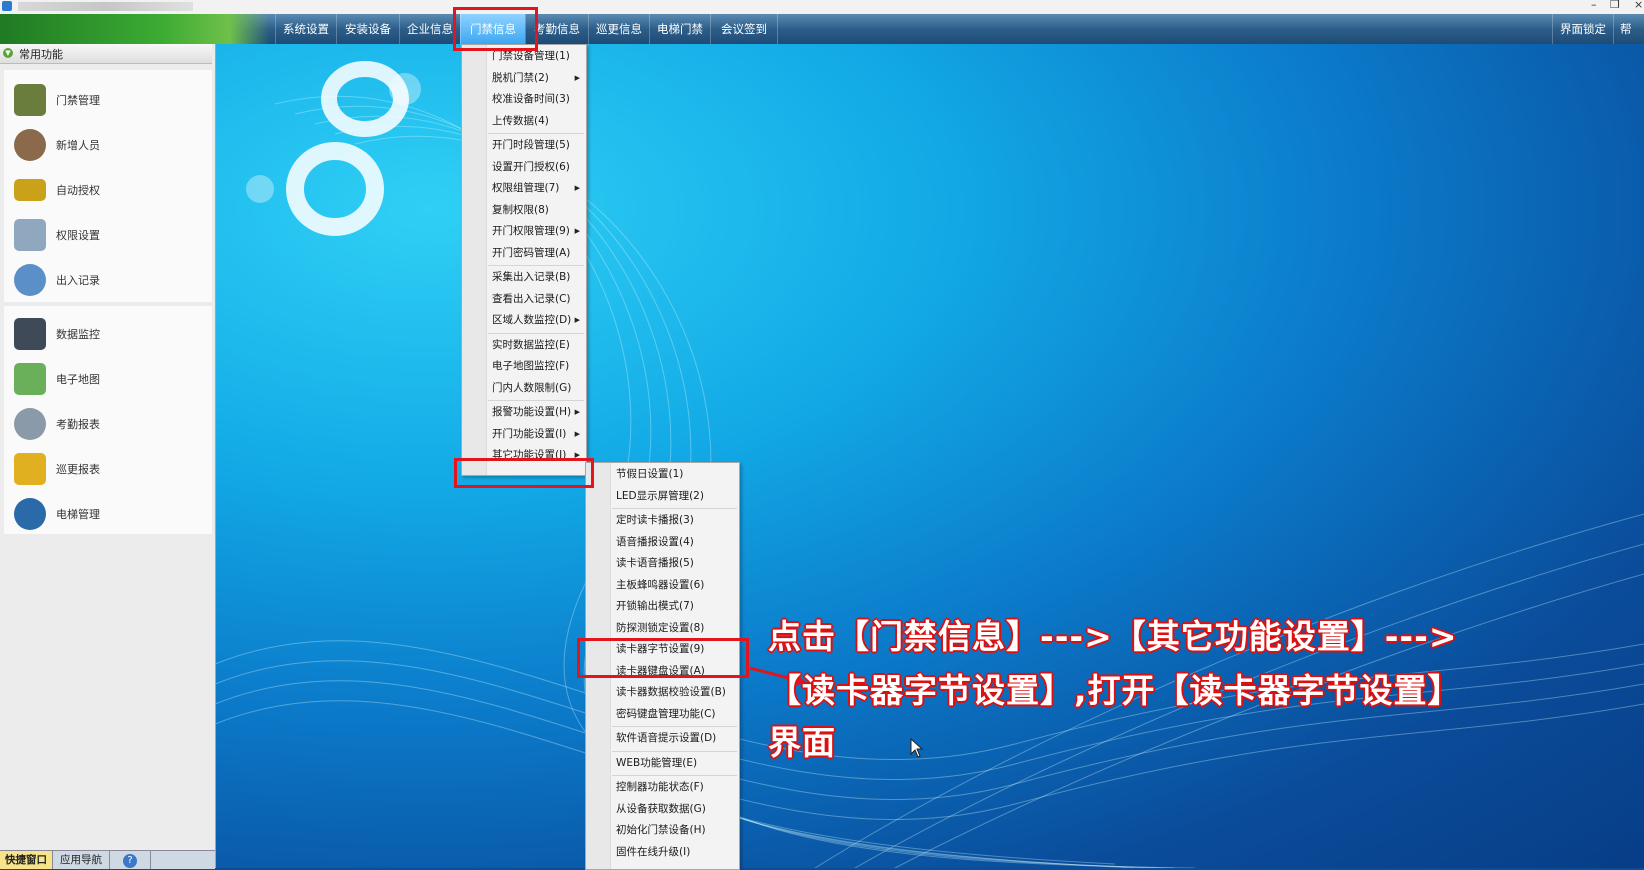 Image resolution: width=1644 pixels, height=870 pixels. I want to click on menu-item: 脱机门禁(2) ▶, so click(524, 78).